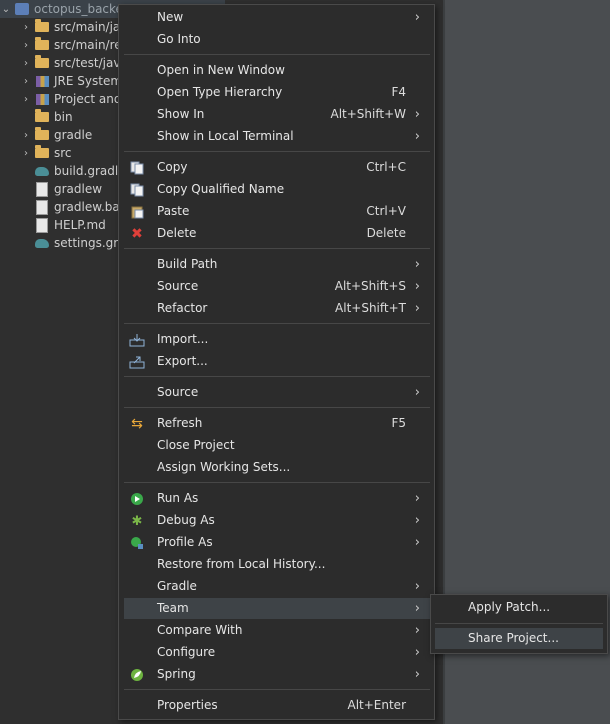 The height and width of the screenshot is (724, 610). Describe the element at coordinates (78, 9) in the screenshot. I see `tree-root-label: octopus_backe` at that location.